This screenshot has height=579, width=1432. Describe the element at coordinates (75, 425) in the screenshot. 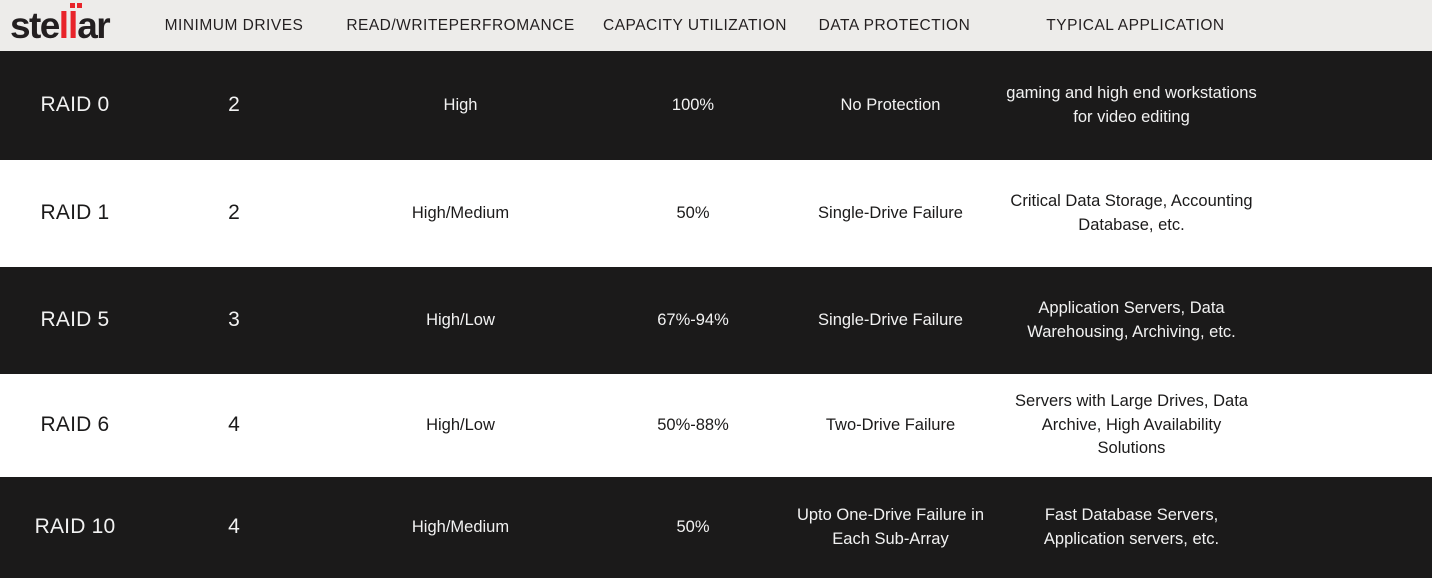

I see `cell-raid-level: RAID 6` at that location.